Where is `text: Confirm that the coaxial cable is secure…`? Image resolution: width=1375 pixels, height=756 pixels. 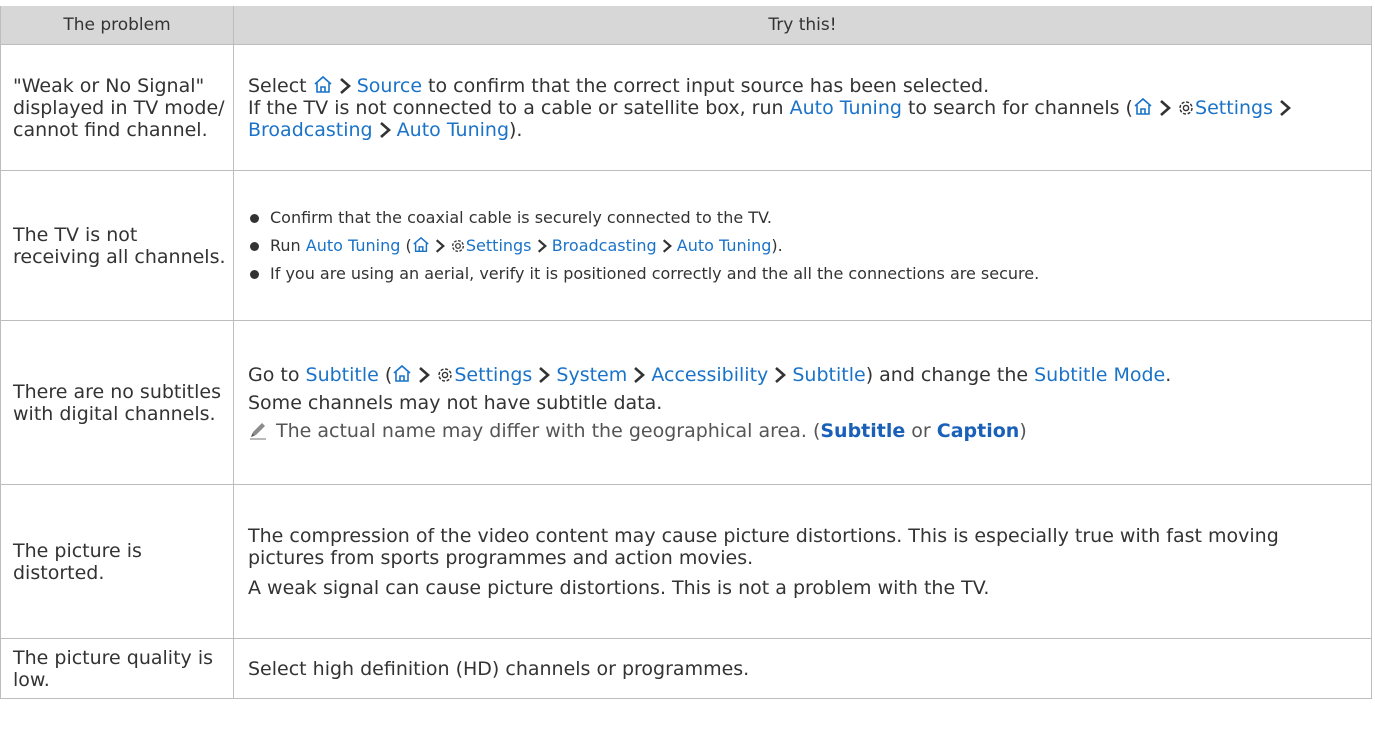
text: Confirm that the coaxial cable is secure… is located at coordinates (521, 217).